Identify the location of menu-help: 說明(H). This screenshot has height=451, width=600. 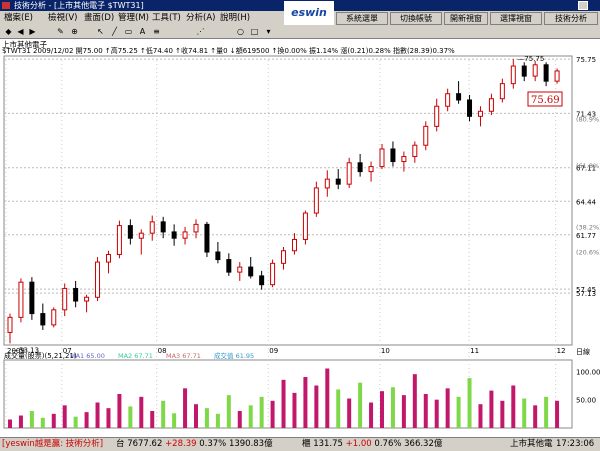
(235, 18).